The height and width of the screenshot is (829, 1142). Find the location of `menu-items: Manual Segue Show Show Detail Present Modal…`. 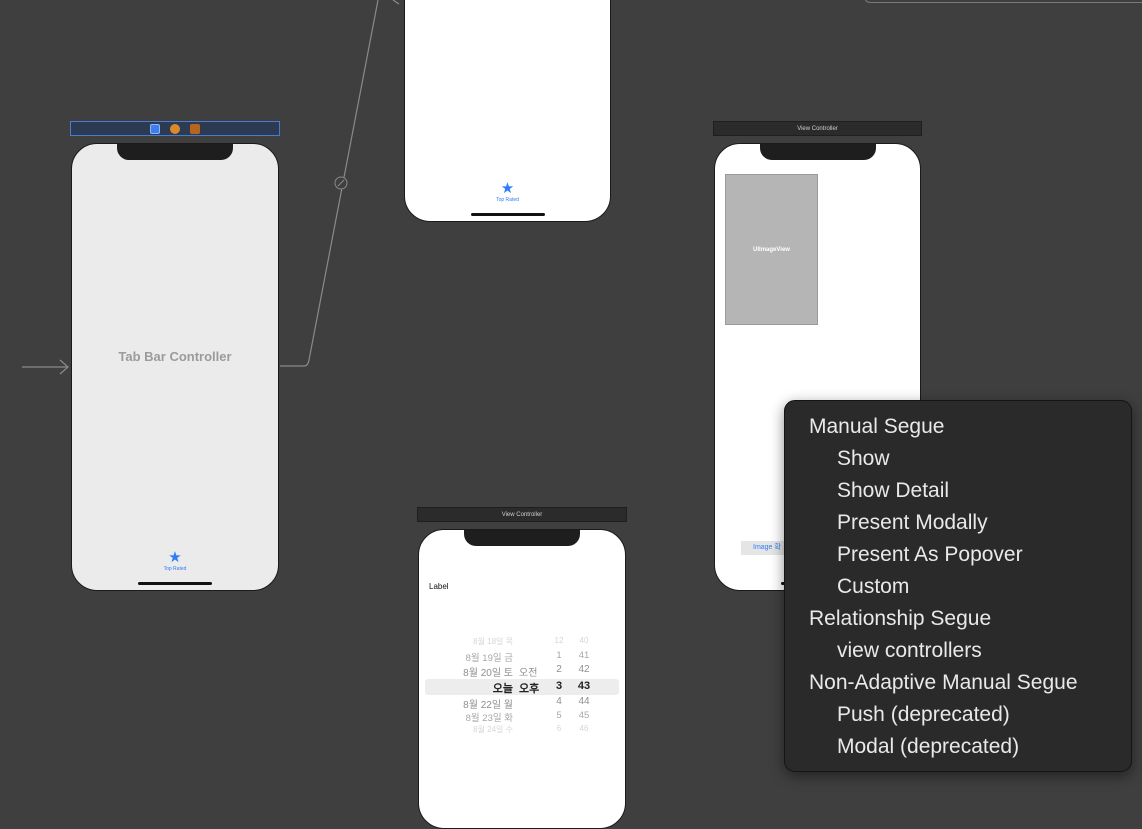

menu-items: Manual Segue Show Show Detail Present Modal… is located at coordinates (958, 587).